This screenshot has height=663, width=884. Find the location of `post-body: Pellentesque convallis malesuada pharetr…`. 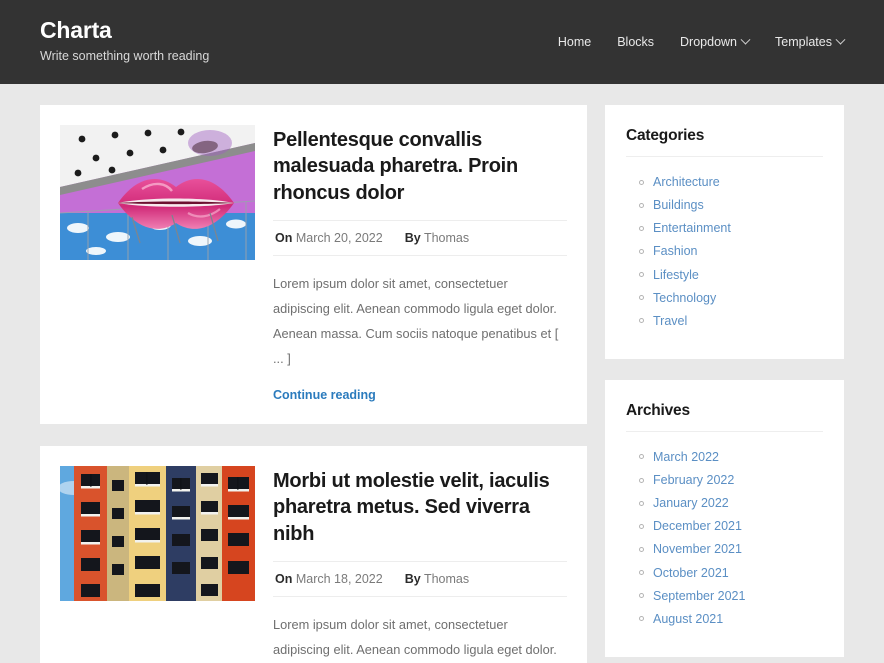

post-body: Pellentesque convallis malesuada pharetr… is located at coordinates (420, 264).